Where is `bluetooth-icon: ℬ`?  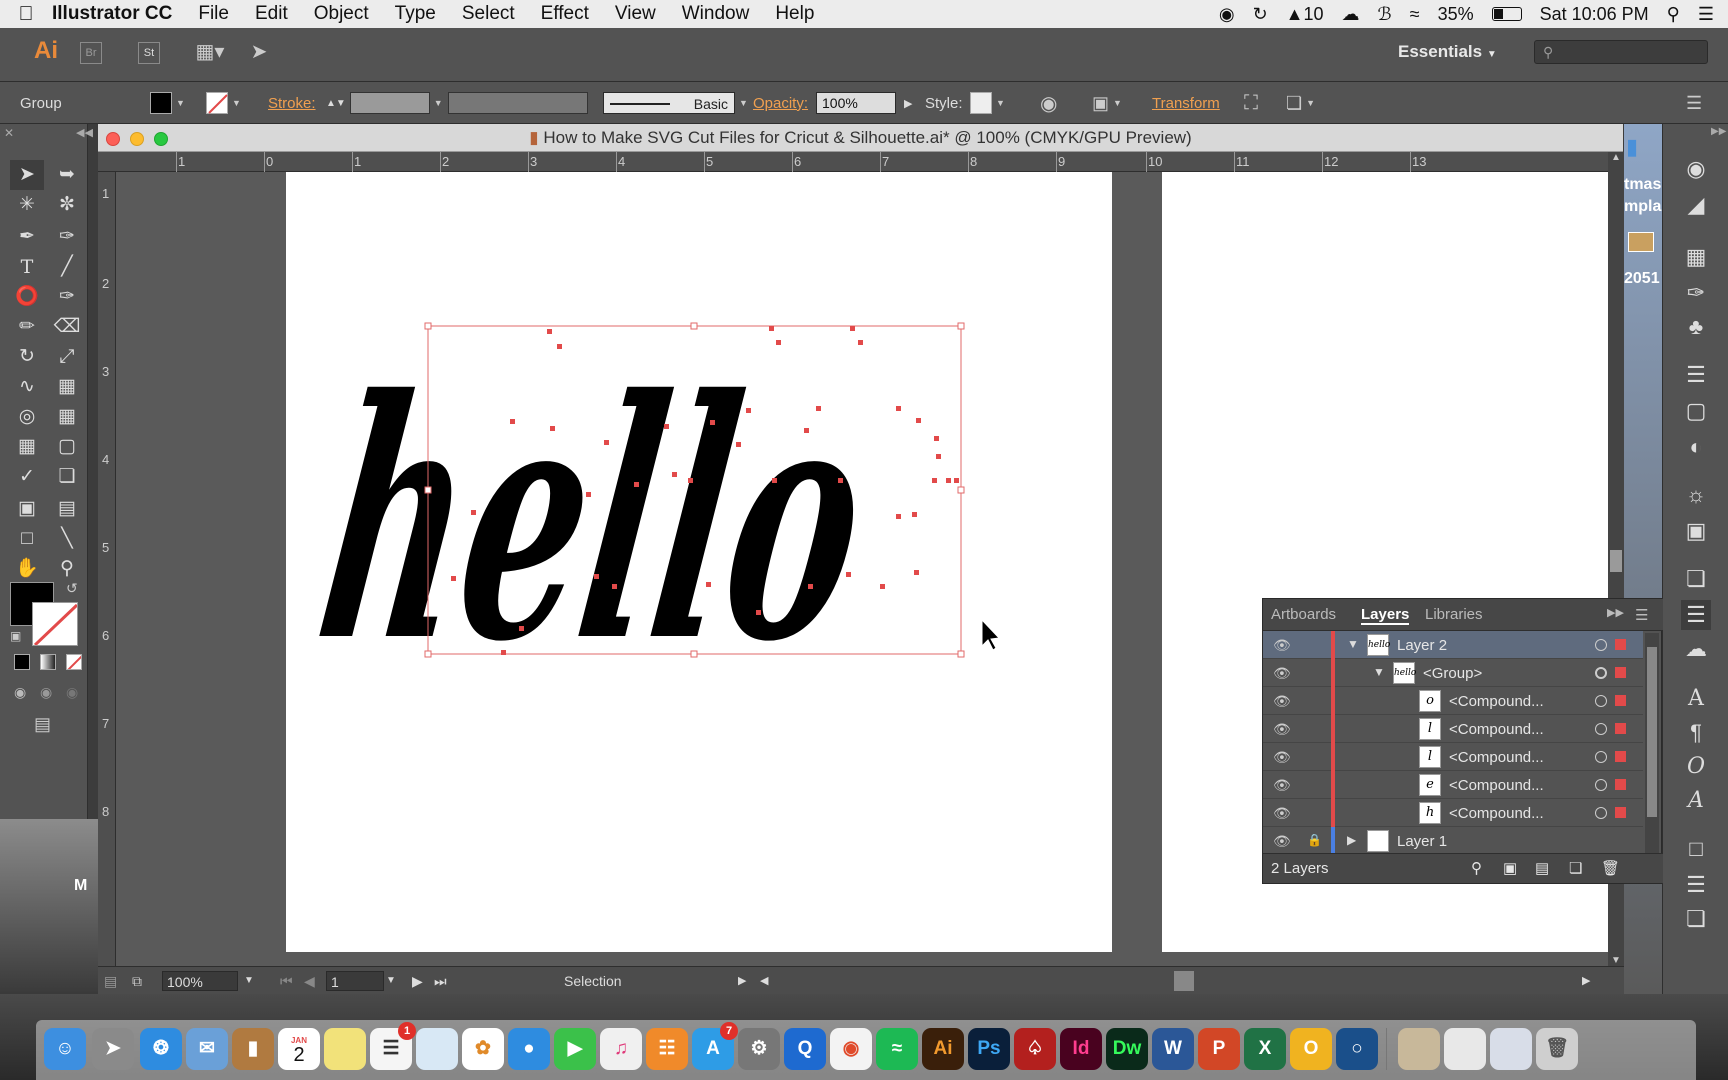 bluetooth-icon: ℬ is located at coordinates (1385, 14).